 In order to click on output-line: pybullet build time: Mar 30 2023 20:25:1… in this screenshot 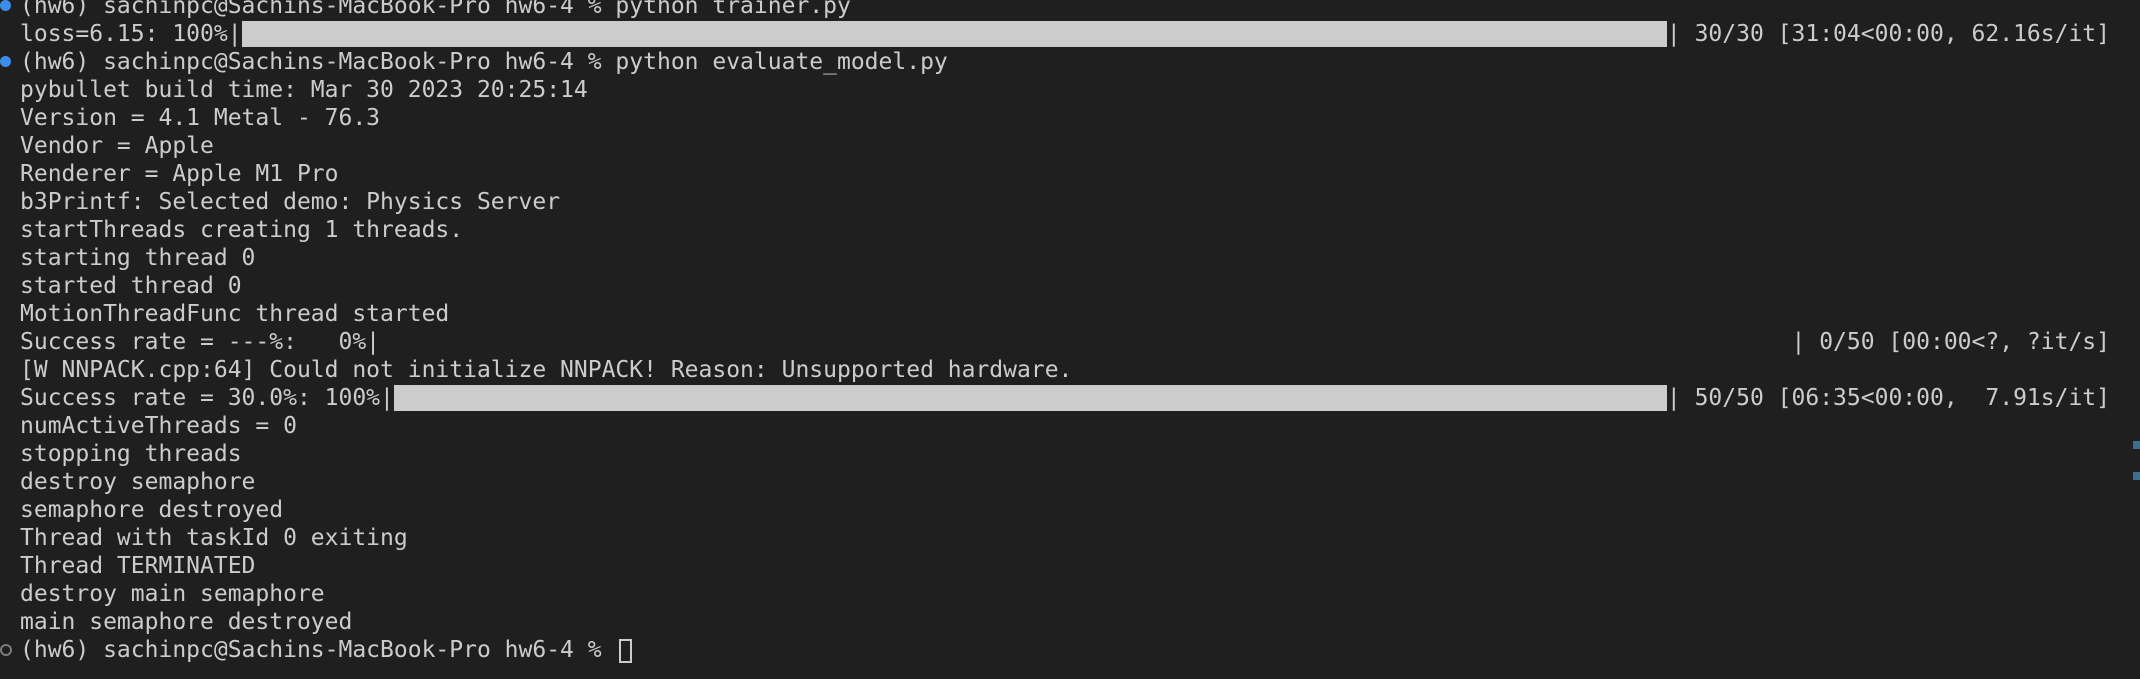, I will do `click(304, 90)`.